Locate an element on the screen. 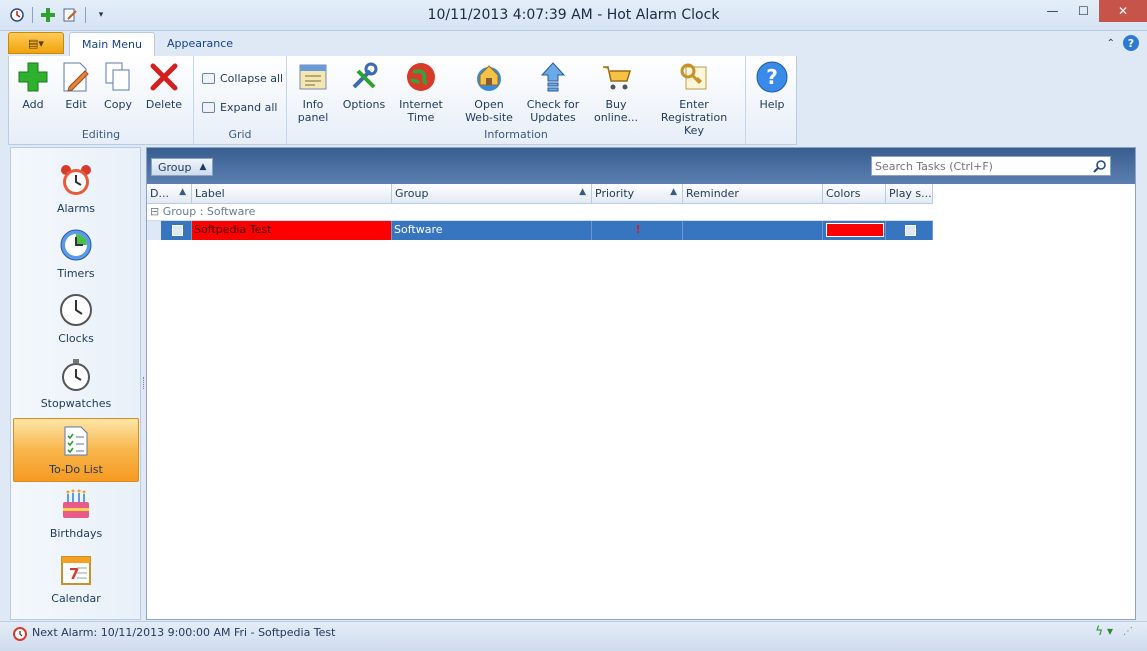 The image size is (1147, 651). open-website-button: Open Web-site is located at coordinates (489, 92).